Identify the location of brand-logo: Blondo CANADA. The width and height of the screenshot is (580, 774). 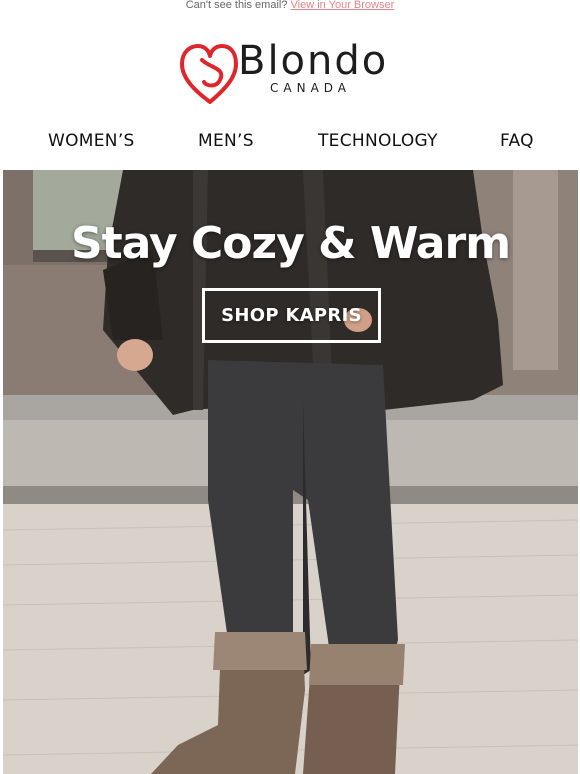
(295, 72).